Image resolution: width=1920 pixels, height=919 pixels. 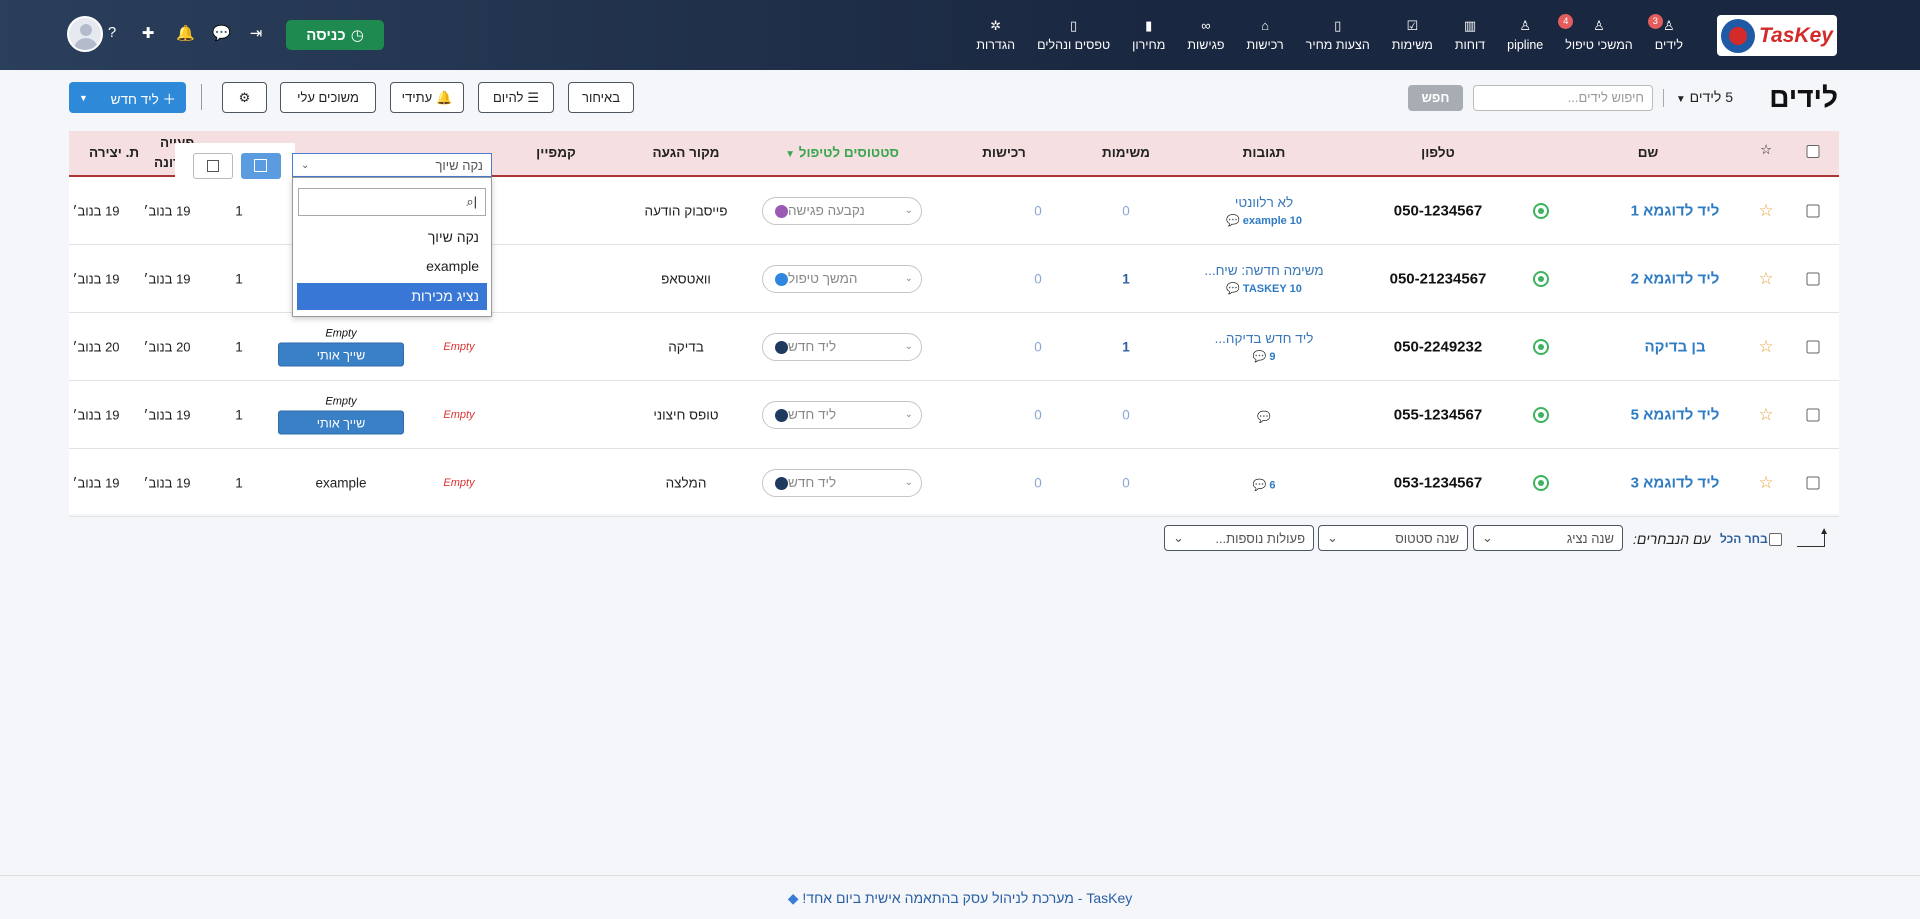 I want to click on nav-item: ▮ מחירון, so click(x=1148, y=35).